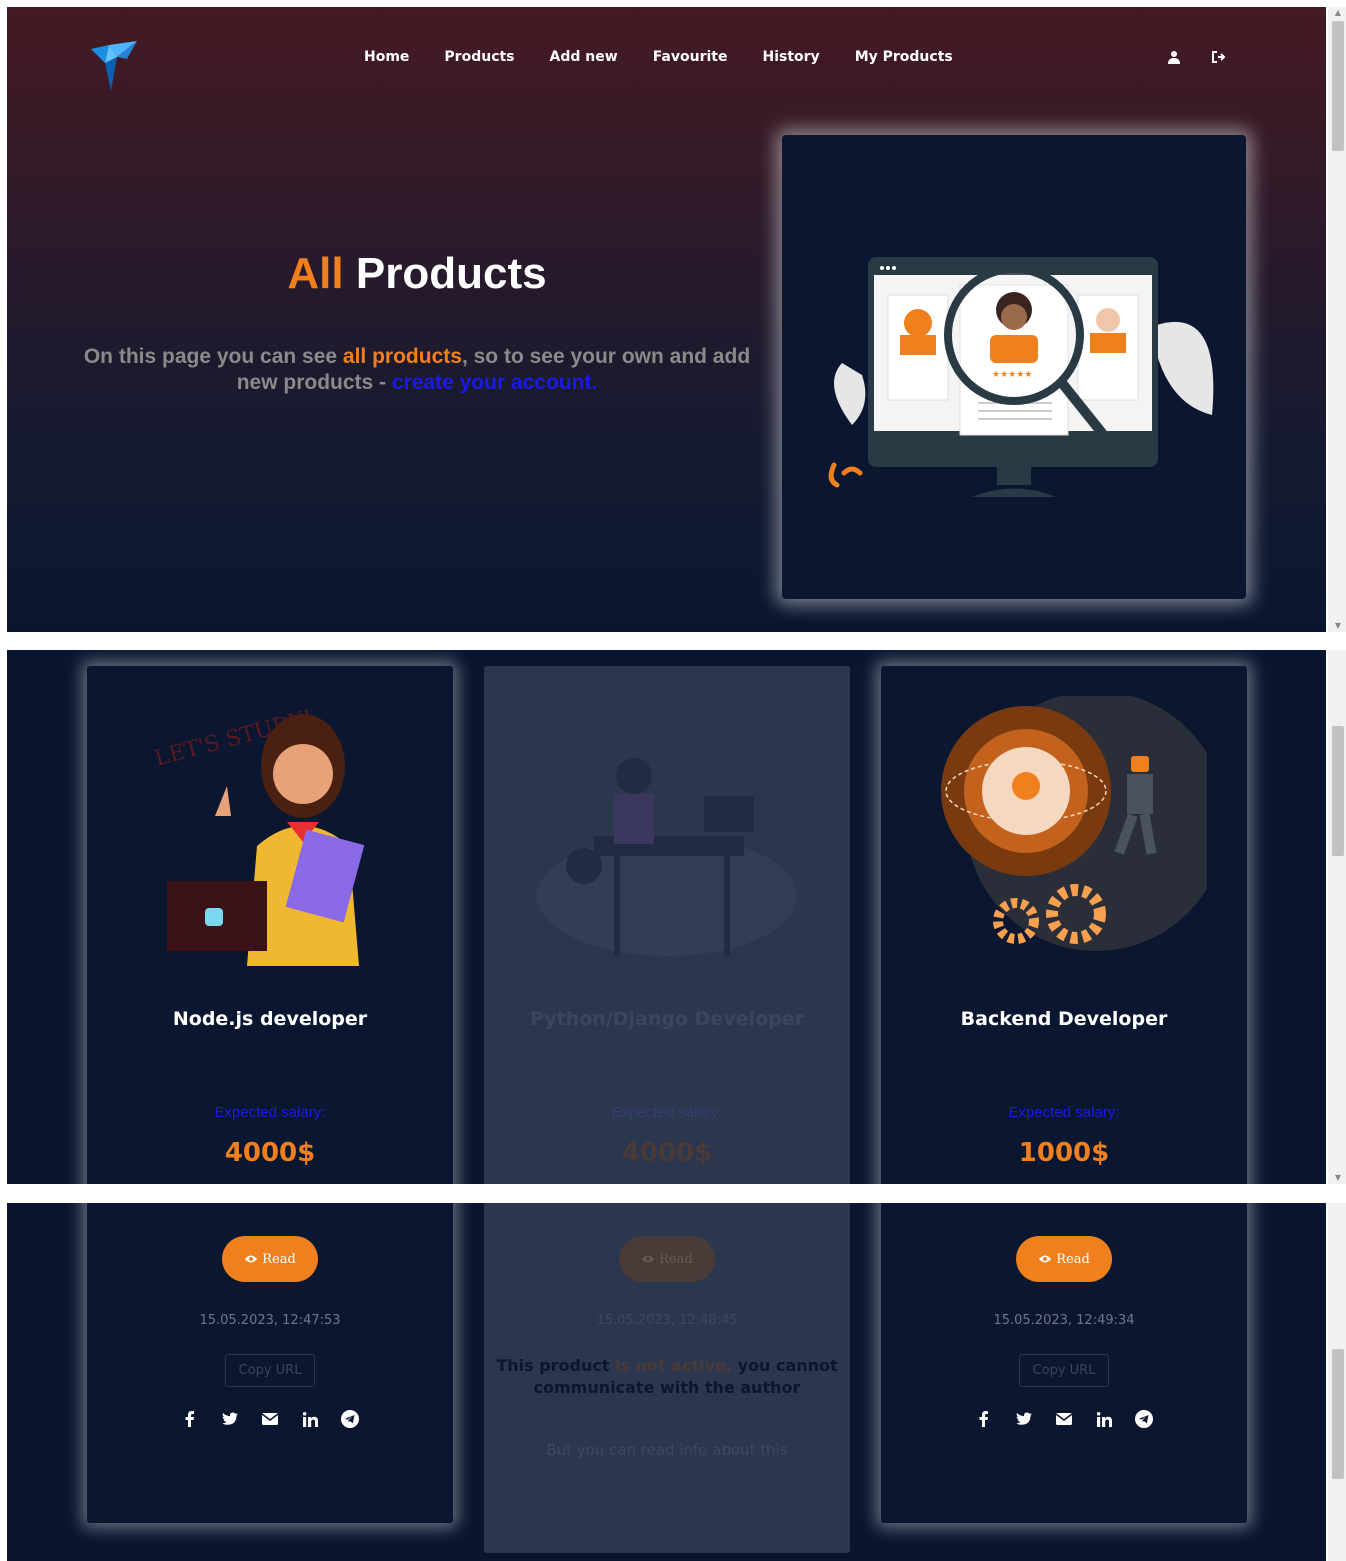  Describe the element at coordinates (1219, 57) in the screenshot. I see `logout-icon` at that location.